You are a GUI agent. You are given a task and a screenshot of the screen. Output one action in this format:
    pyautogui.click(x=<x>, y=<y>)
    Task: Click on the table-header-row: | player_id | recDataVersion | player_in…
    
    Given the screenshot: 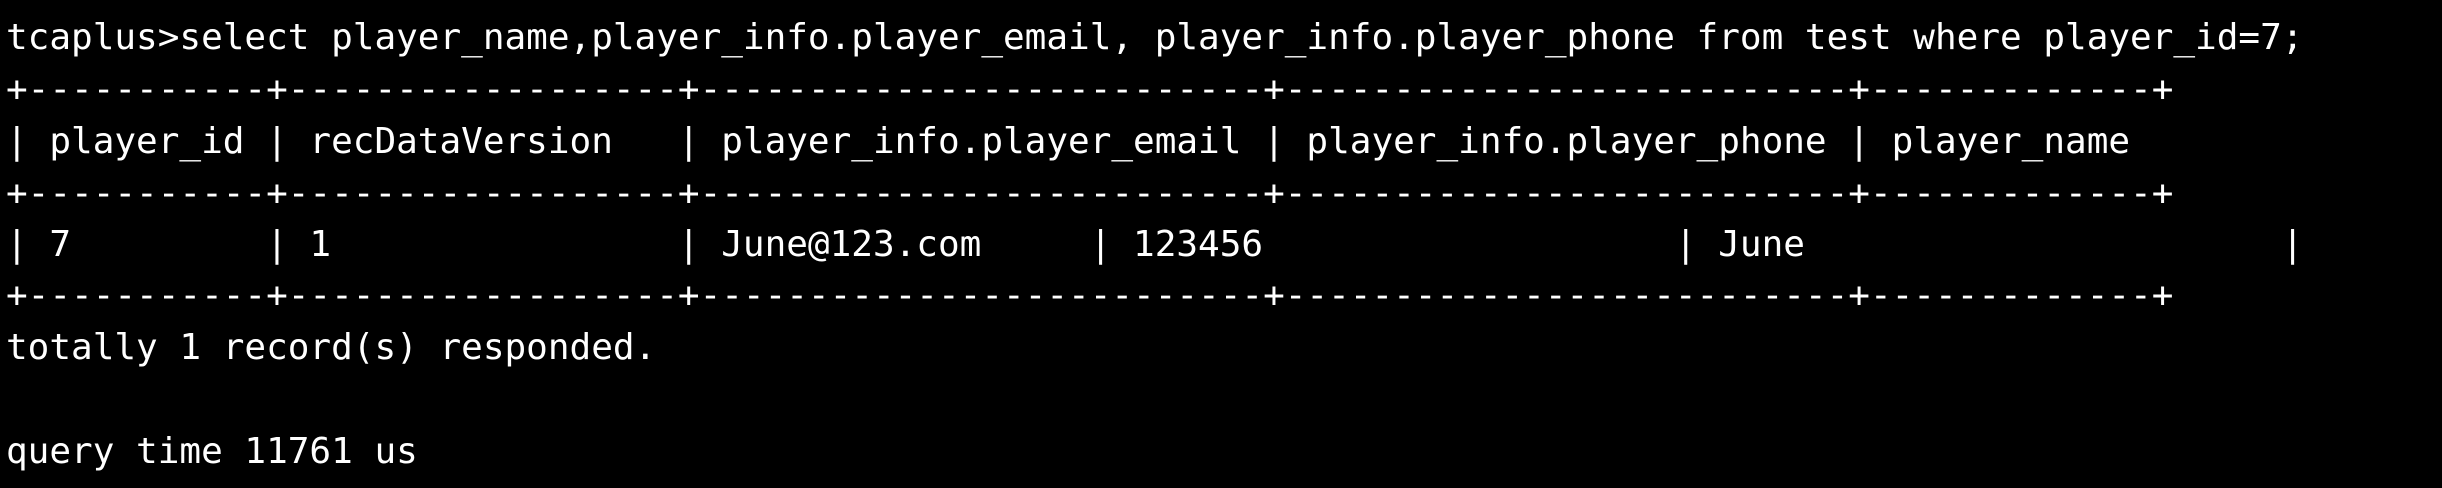 What is the action you would take?
    pyautogui.click(x=1068, y=141)
    